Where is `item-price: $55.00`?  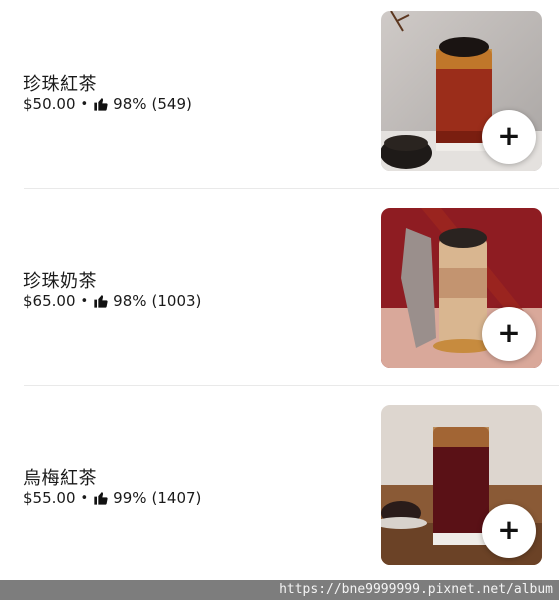 item-price: $55.00 is located at coordinates (49, 498).